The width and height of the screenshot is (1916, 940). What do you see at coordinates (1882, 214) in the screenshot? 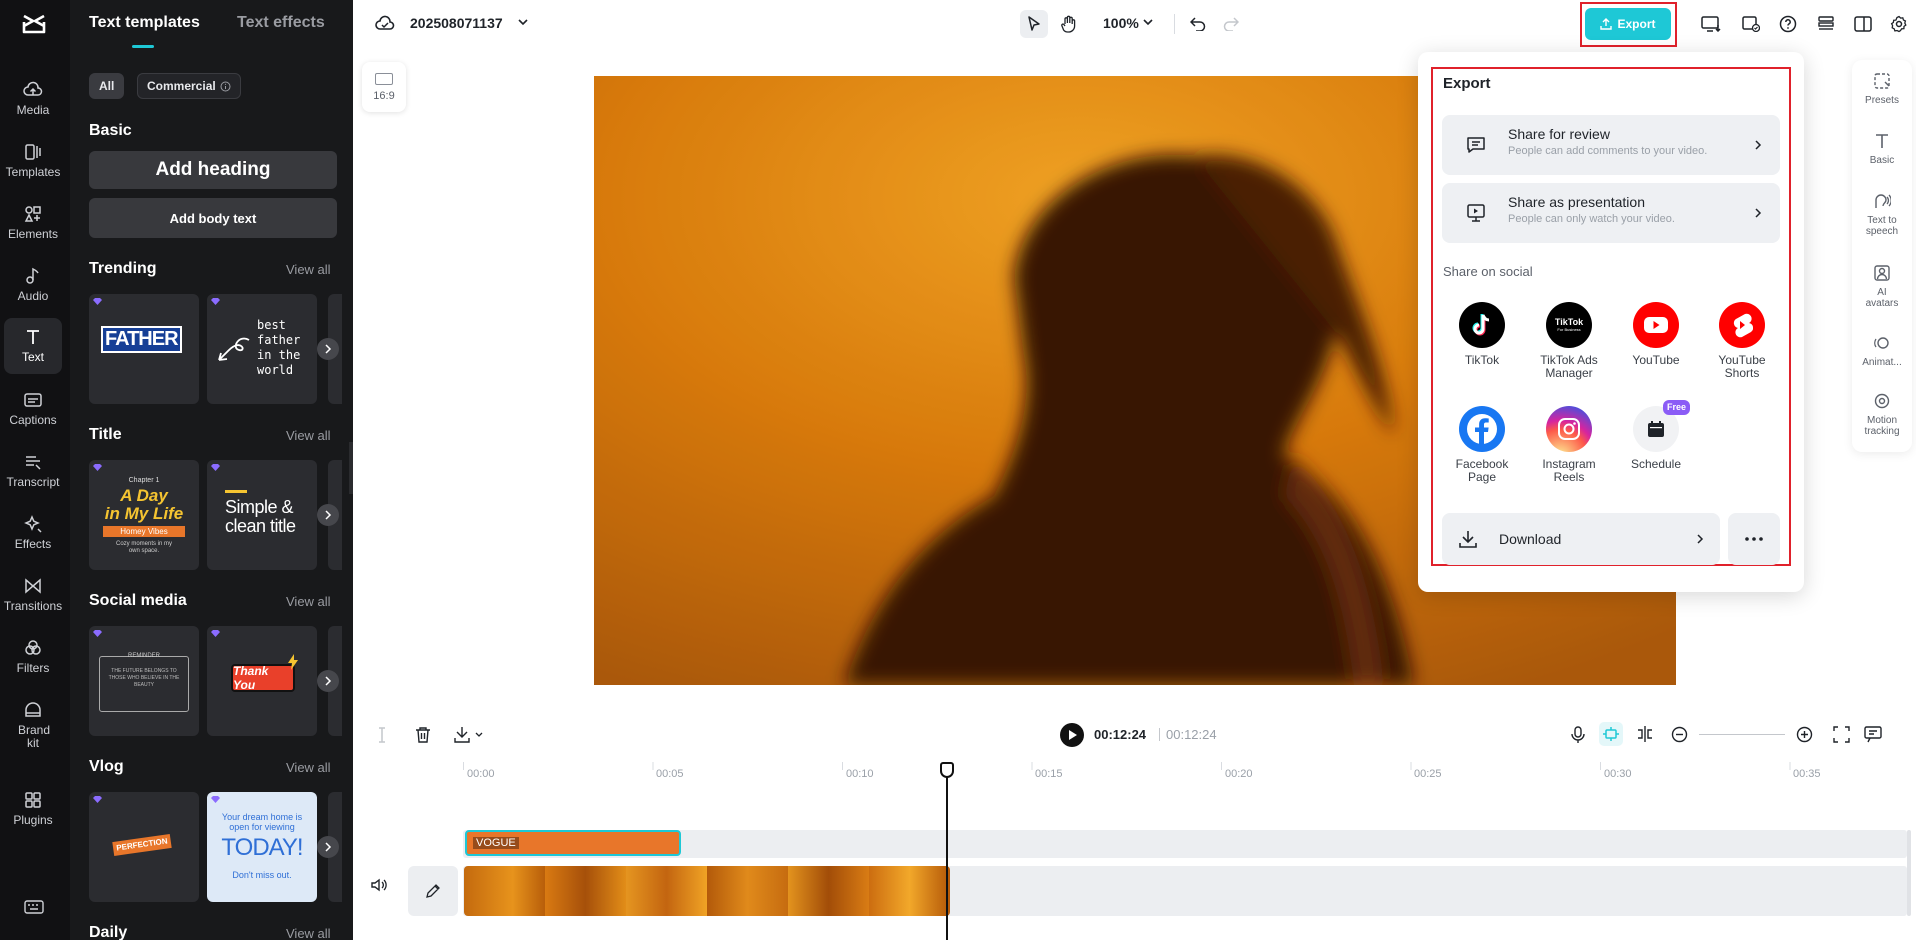
I see `rail-item-text-to-speech: Text to speech` at bounding box center [1882, 214].